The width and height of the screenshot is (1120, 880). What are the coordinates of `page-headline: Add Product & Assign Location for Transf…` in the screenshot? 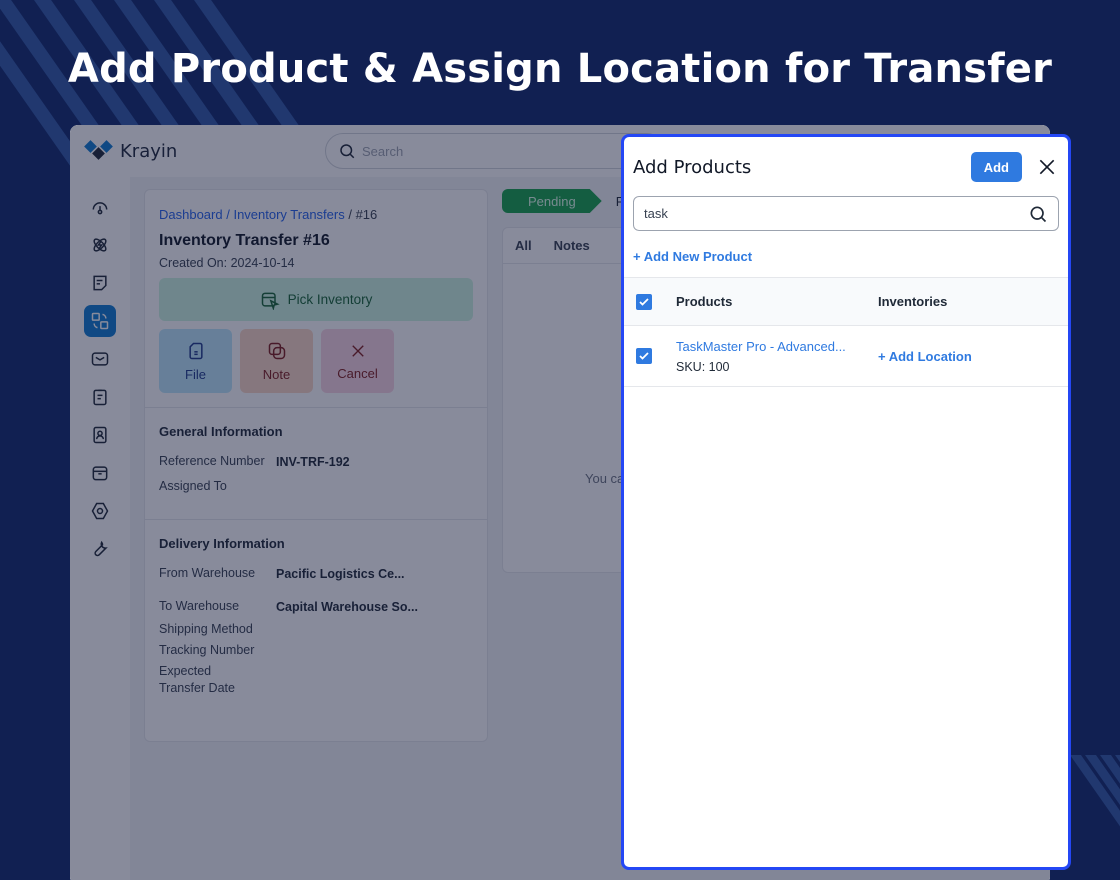 It's located at (560, 69).